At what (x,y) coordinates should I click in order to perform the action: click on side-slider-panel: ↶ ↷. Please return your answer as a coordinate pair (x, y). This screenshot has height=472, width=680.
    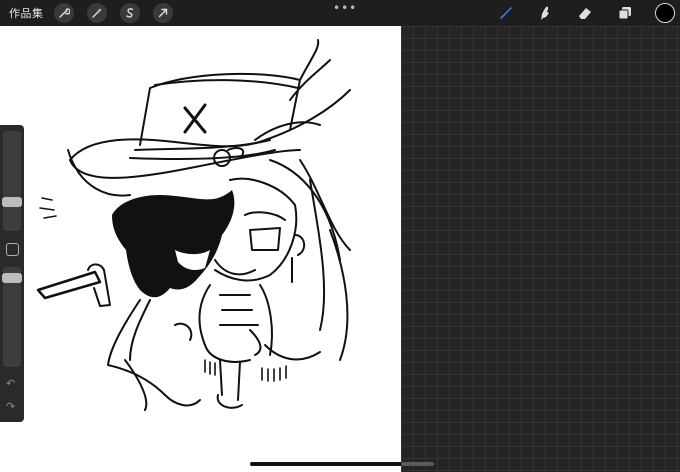
    Looking at the image, I should click on (12, 273).